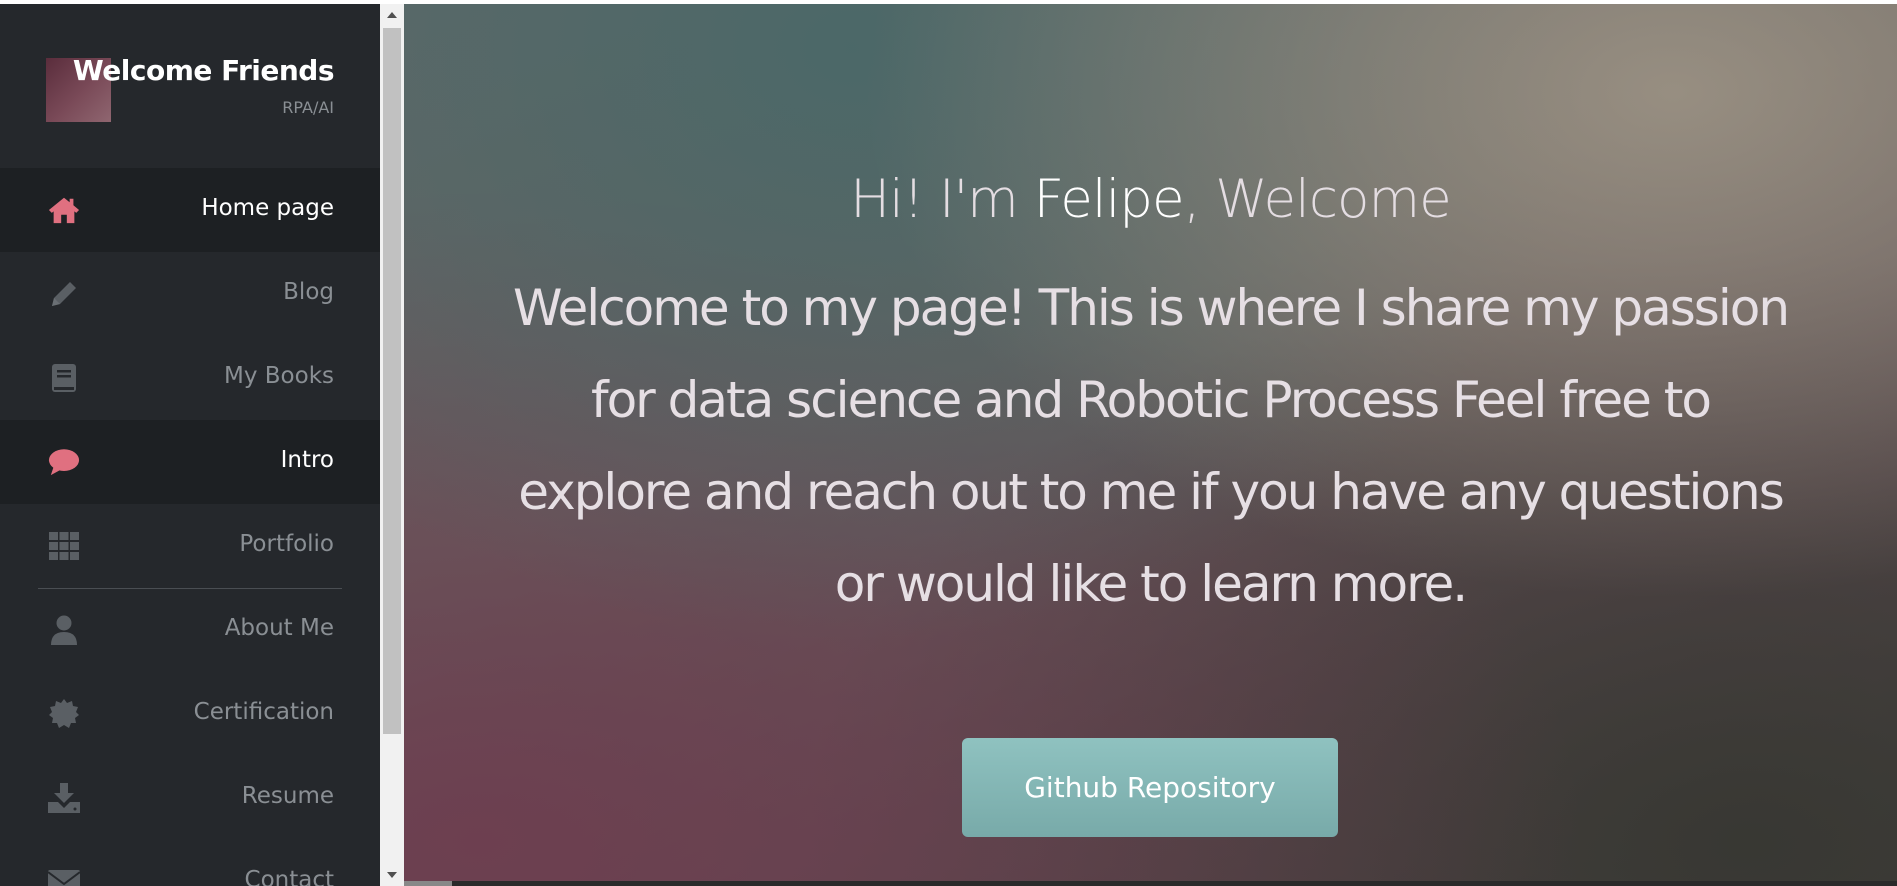 This screenshot has width=1897, height=886. I want to click on github-repository-button: Github Repository, so click(1150, 787).